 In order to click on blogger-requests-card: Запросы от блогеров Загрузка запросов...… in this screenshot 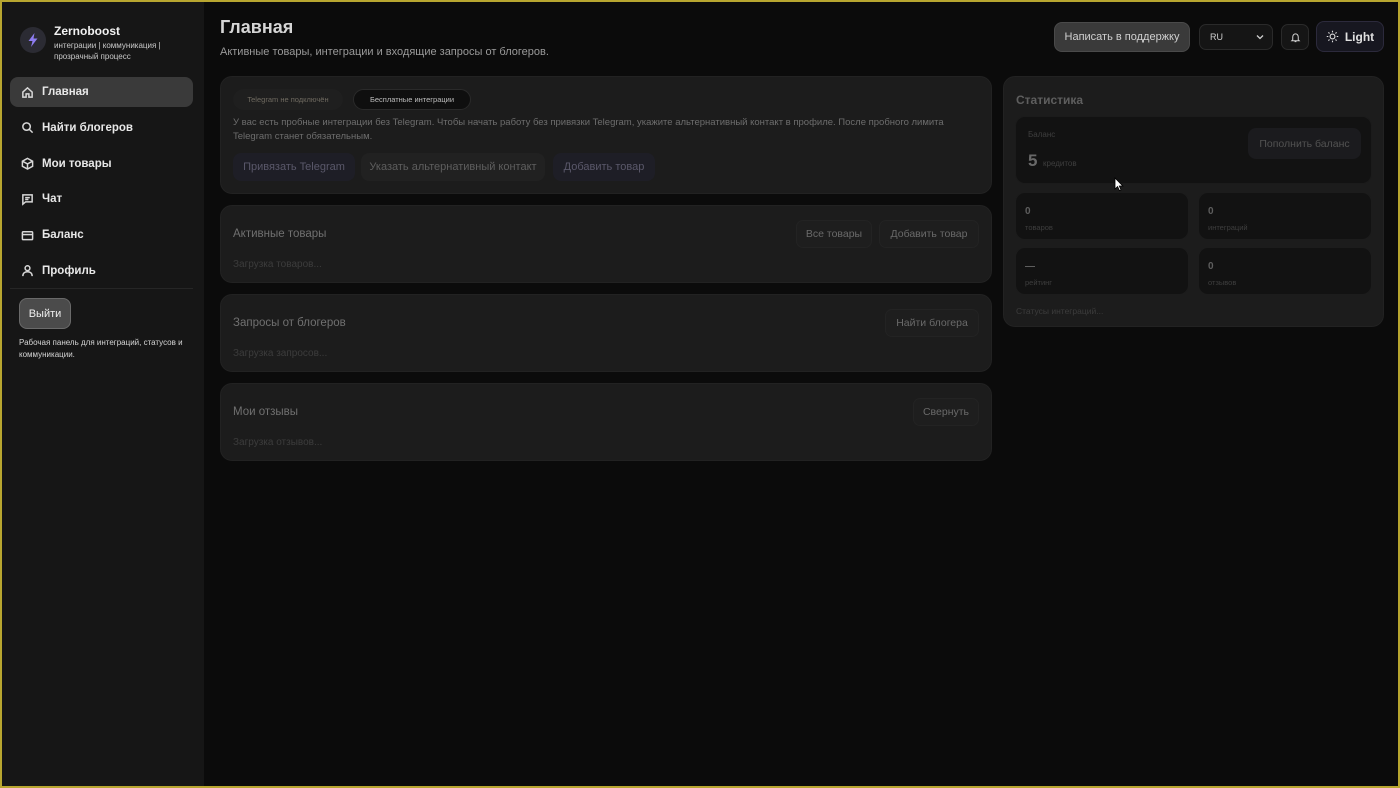, I will do `click(606, 333)`.